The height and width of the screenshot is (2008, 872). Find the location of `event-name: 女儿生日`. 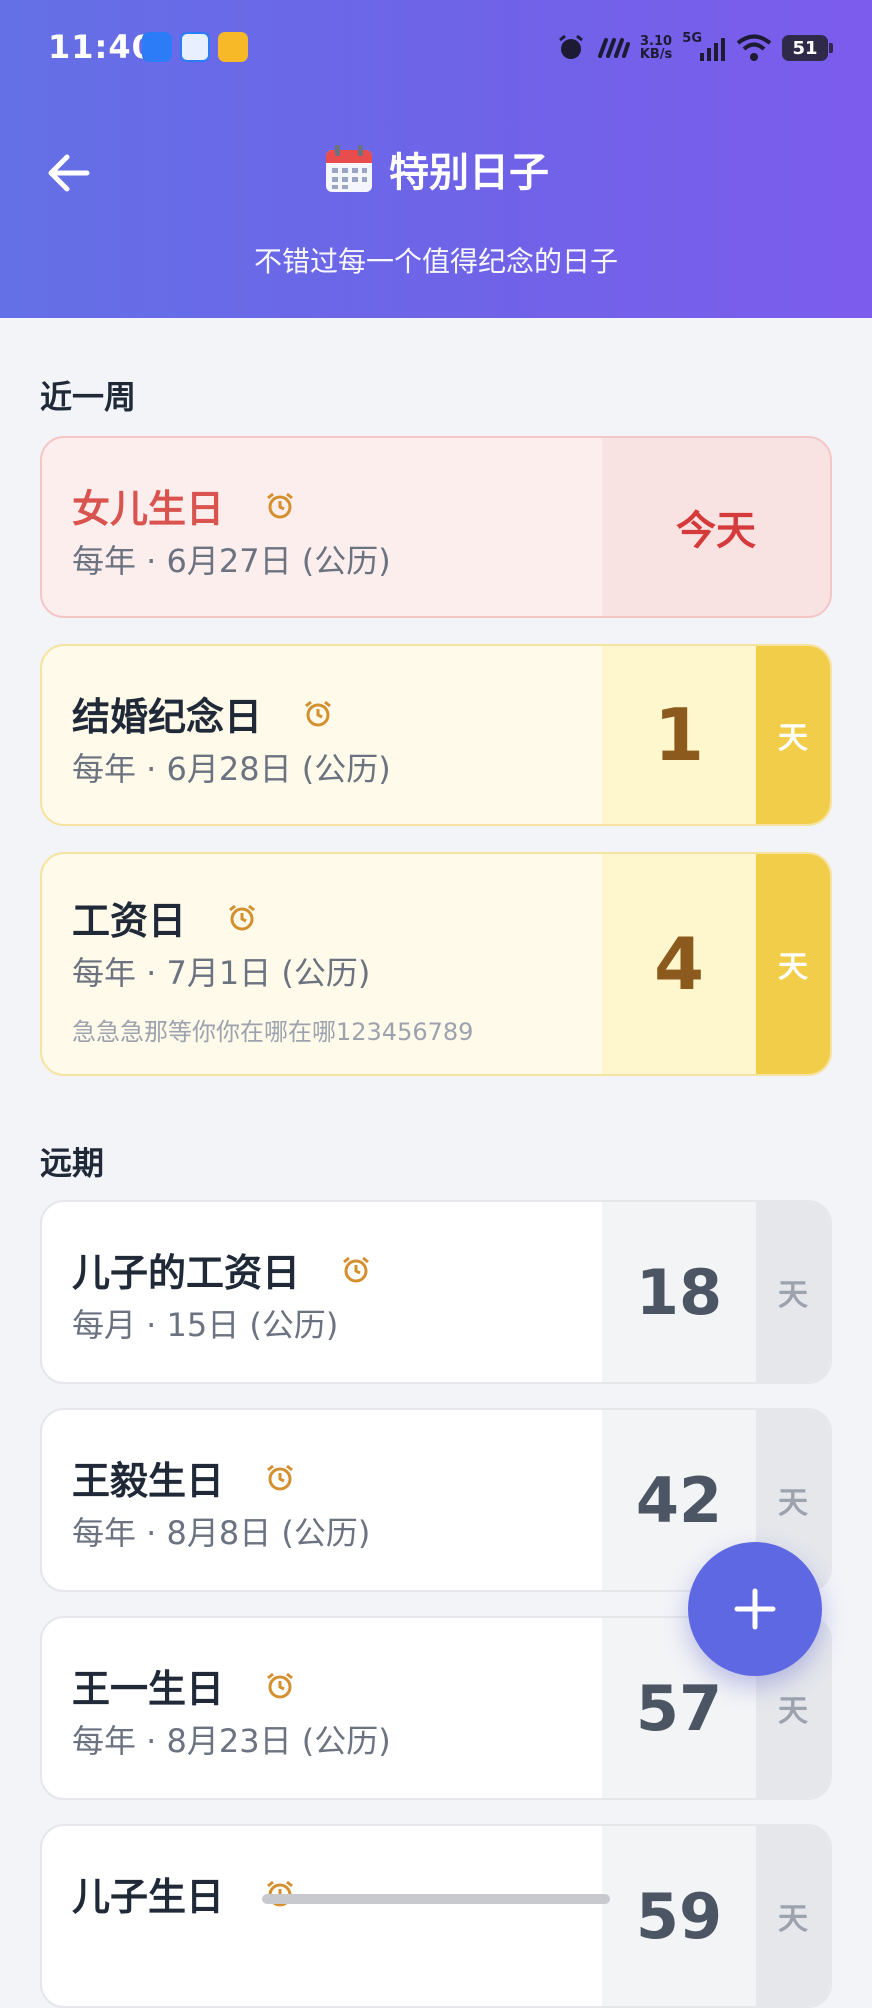

event-name: 女儿生日 is located at coordinates (148, 509).